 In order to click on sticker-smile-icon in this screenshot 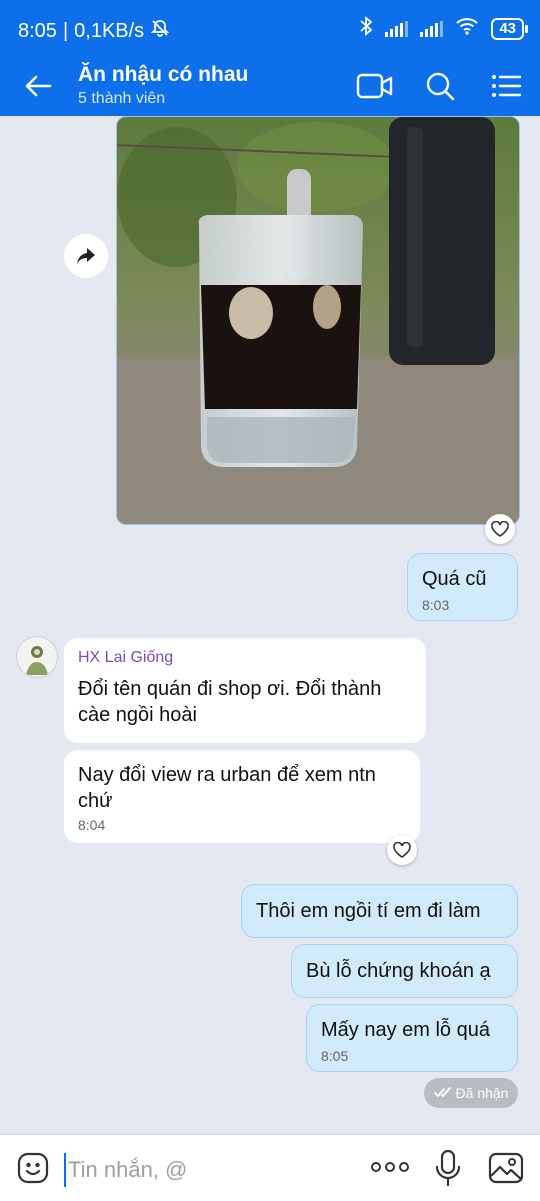, I will do `click(33, 1168)`.